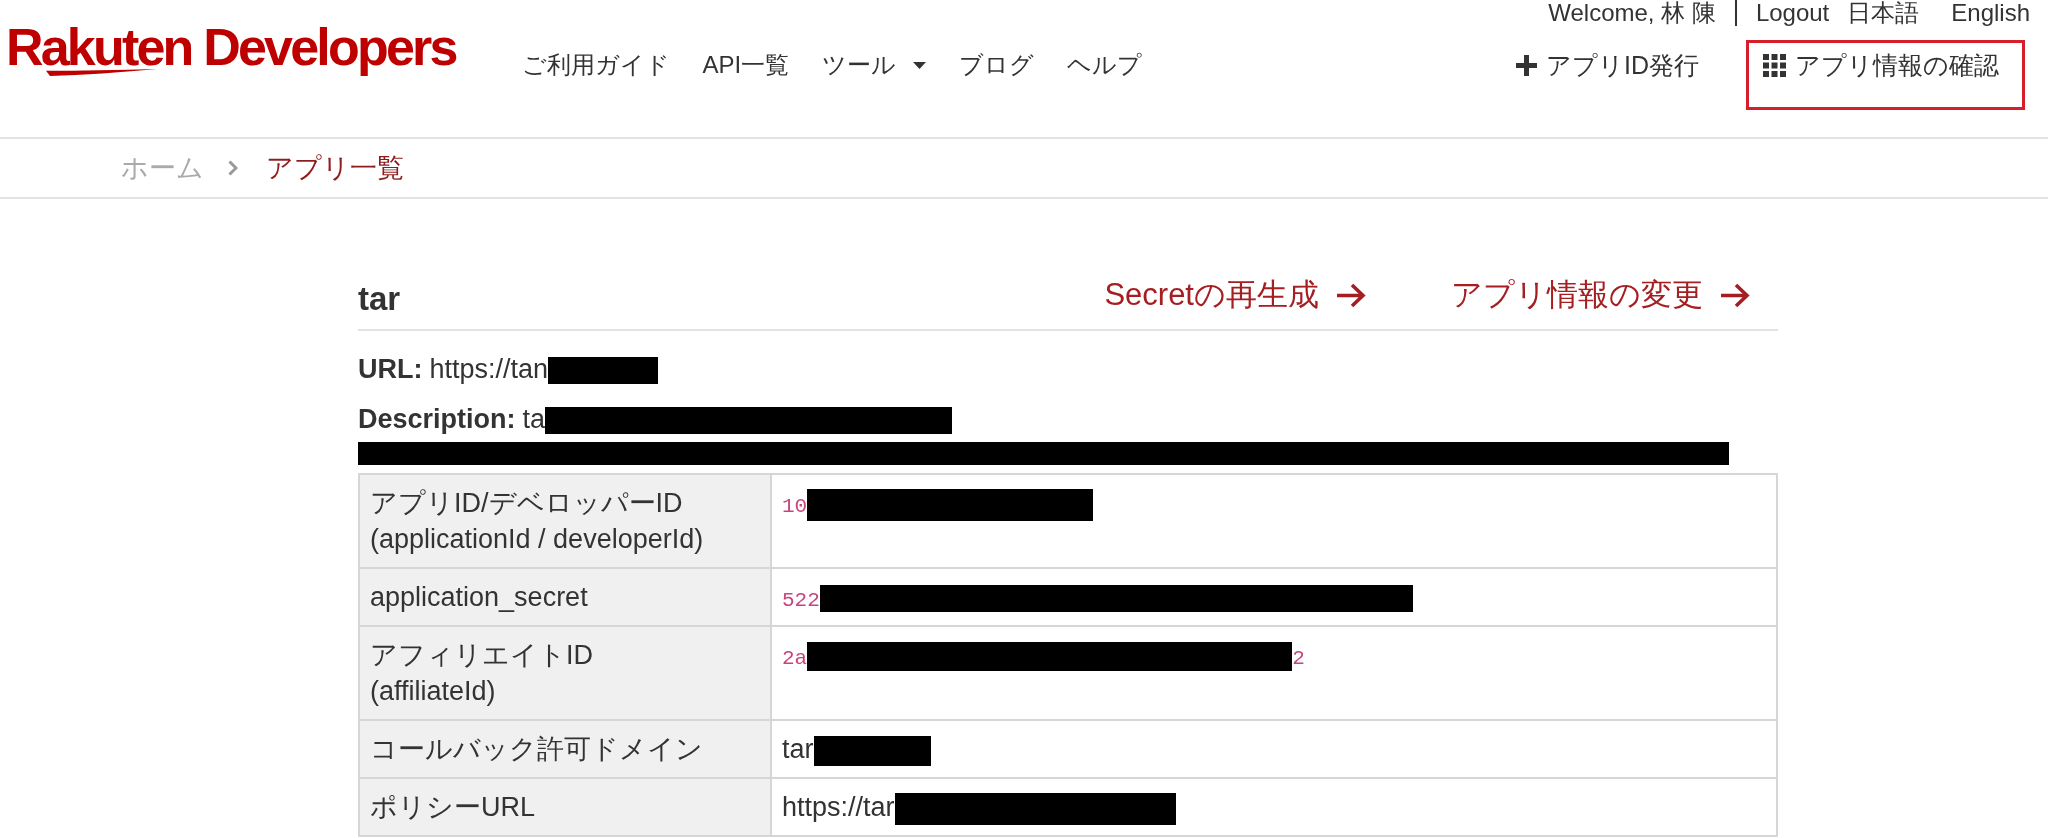 The height and width of the screenshot is (838, 2048). I want to click on chevron-icon, so click(233, 168).